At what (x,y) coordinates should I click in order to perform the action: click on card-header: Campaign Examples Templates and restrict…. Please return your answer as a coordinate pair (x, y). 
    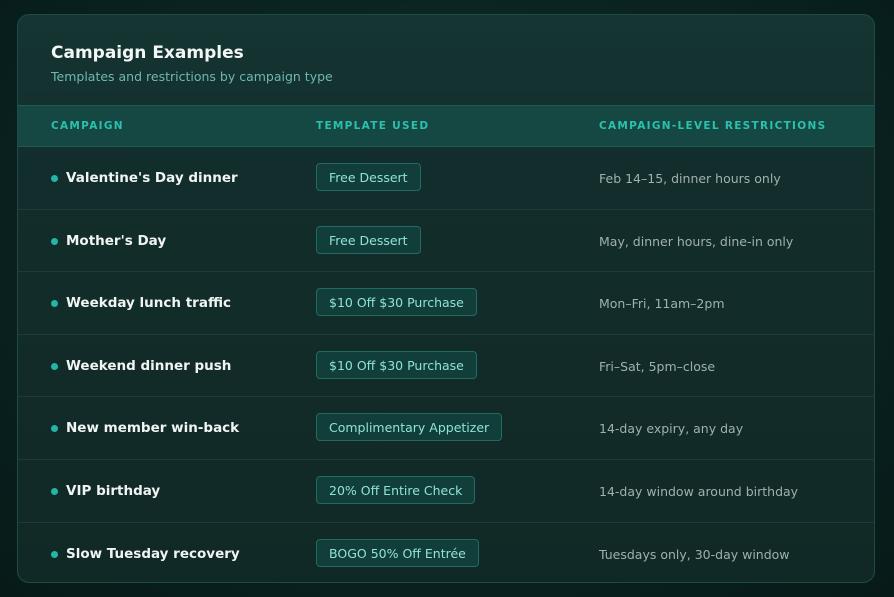
    Looking at the image, I should click on (446, 60).